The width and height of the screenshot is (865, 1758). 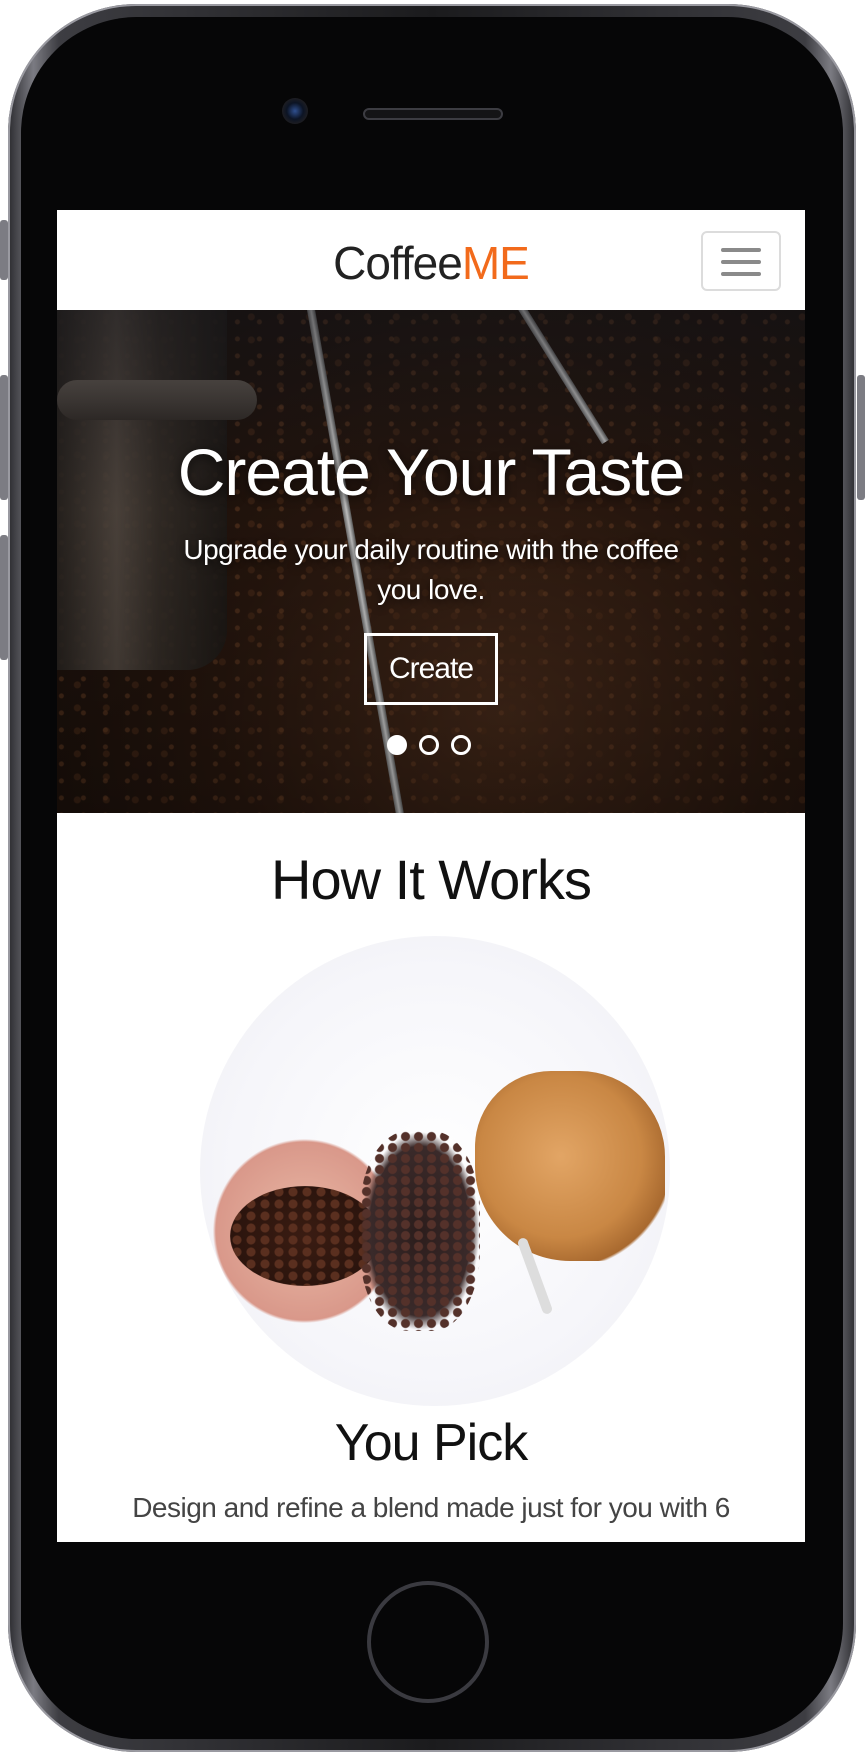 I want to click on home-button, so click(x=428, y=1642).